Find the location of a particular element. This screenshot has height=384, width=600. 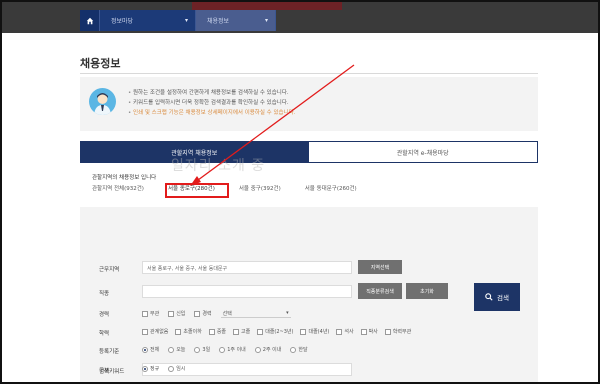

career-option: 신입 is located at coordinates (176, 313).